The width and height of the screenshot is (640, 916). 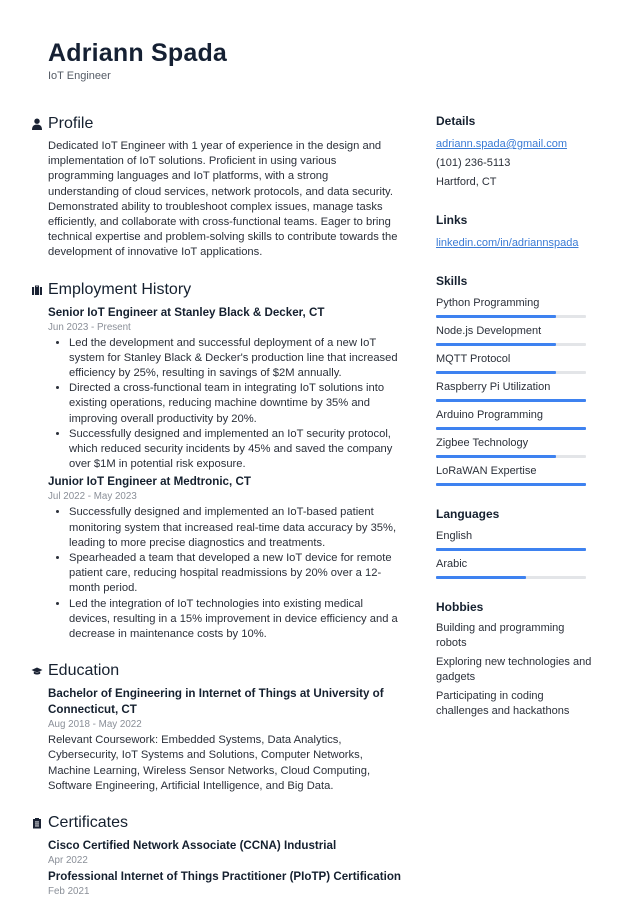 I want to click on skill-item: MQTT Protocol, so click(x=516, y=362).